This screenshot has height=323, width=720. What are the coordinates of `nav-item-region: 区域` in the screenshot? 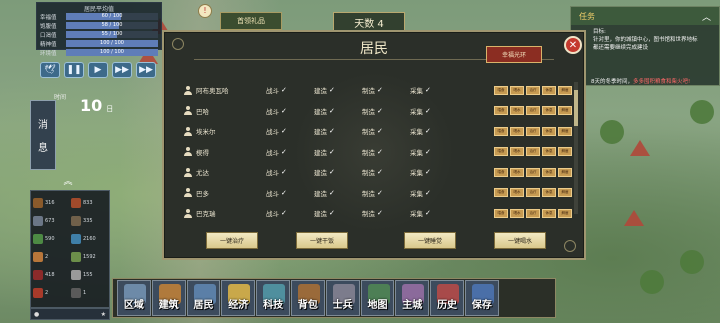 It's located at (134, 298).